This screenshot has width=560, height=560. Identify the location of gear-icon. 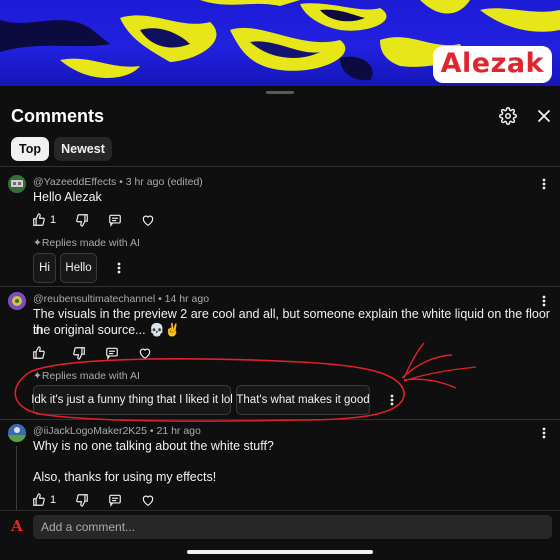
(508, 116).